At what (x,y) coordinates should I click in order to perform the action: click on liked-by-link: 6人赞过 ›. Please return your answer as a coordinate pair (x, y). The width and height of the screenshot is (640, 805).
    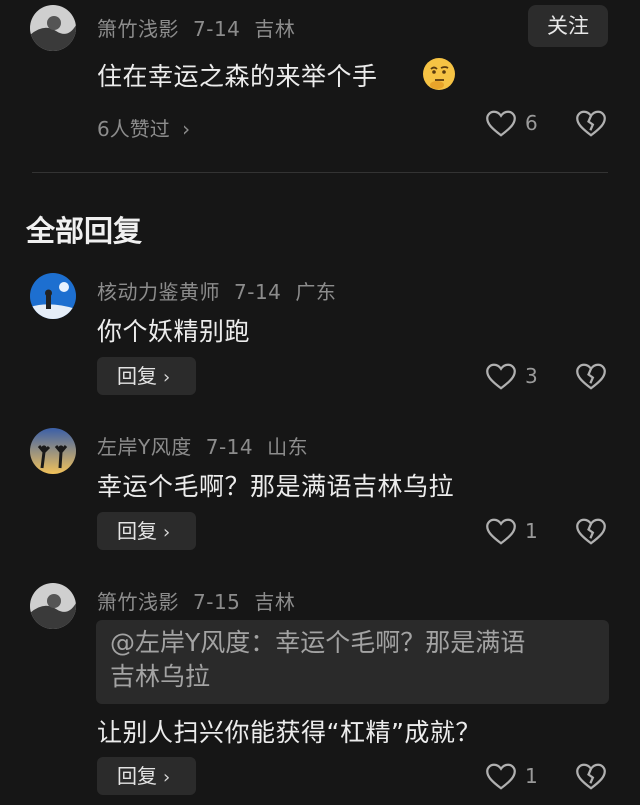
    Looking at the image, I should click on (143, 127).